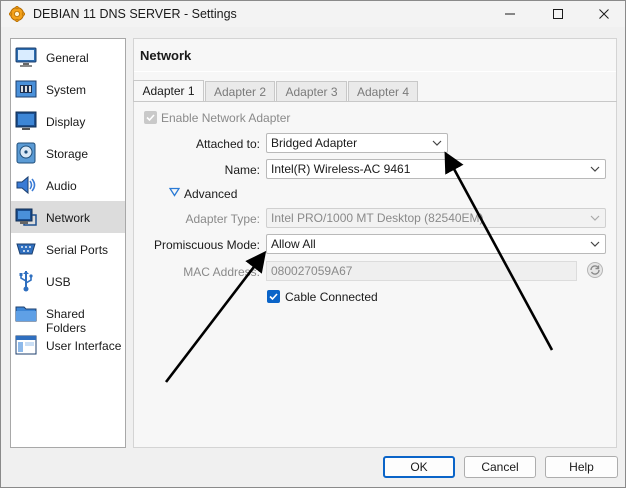  I want to click on maximize-icon, so click(558, 14).